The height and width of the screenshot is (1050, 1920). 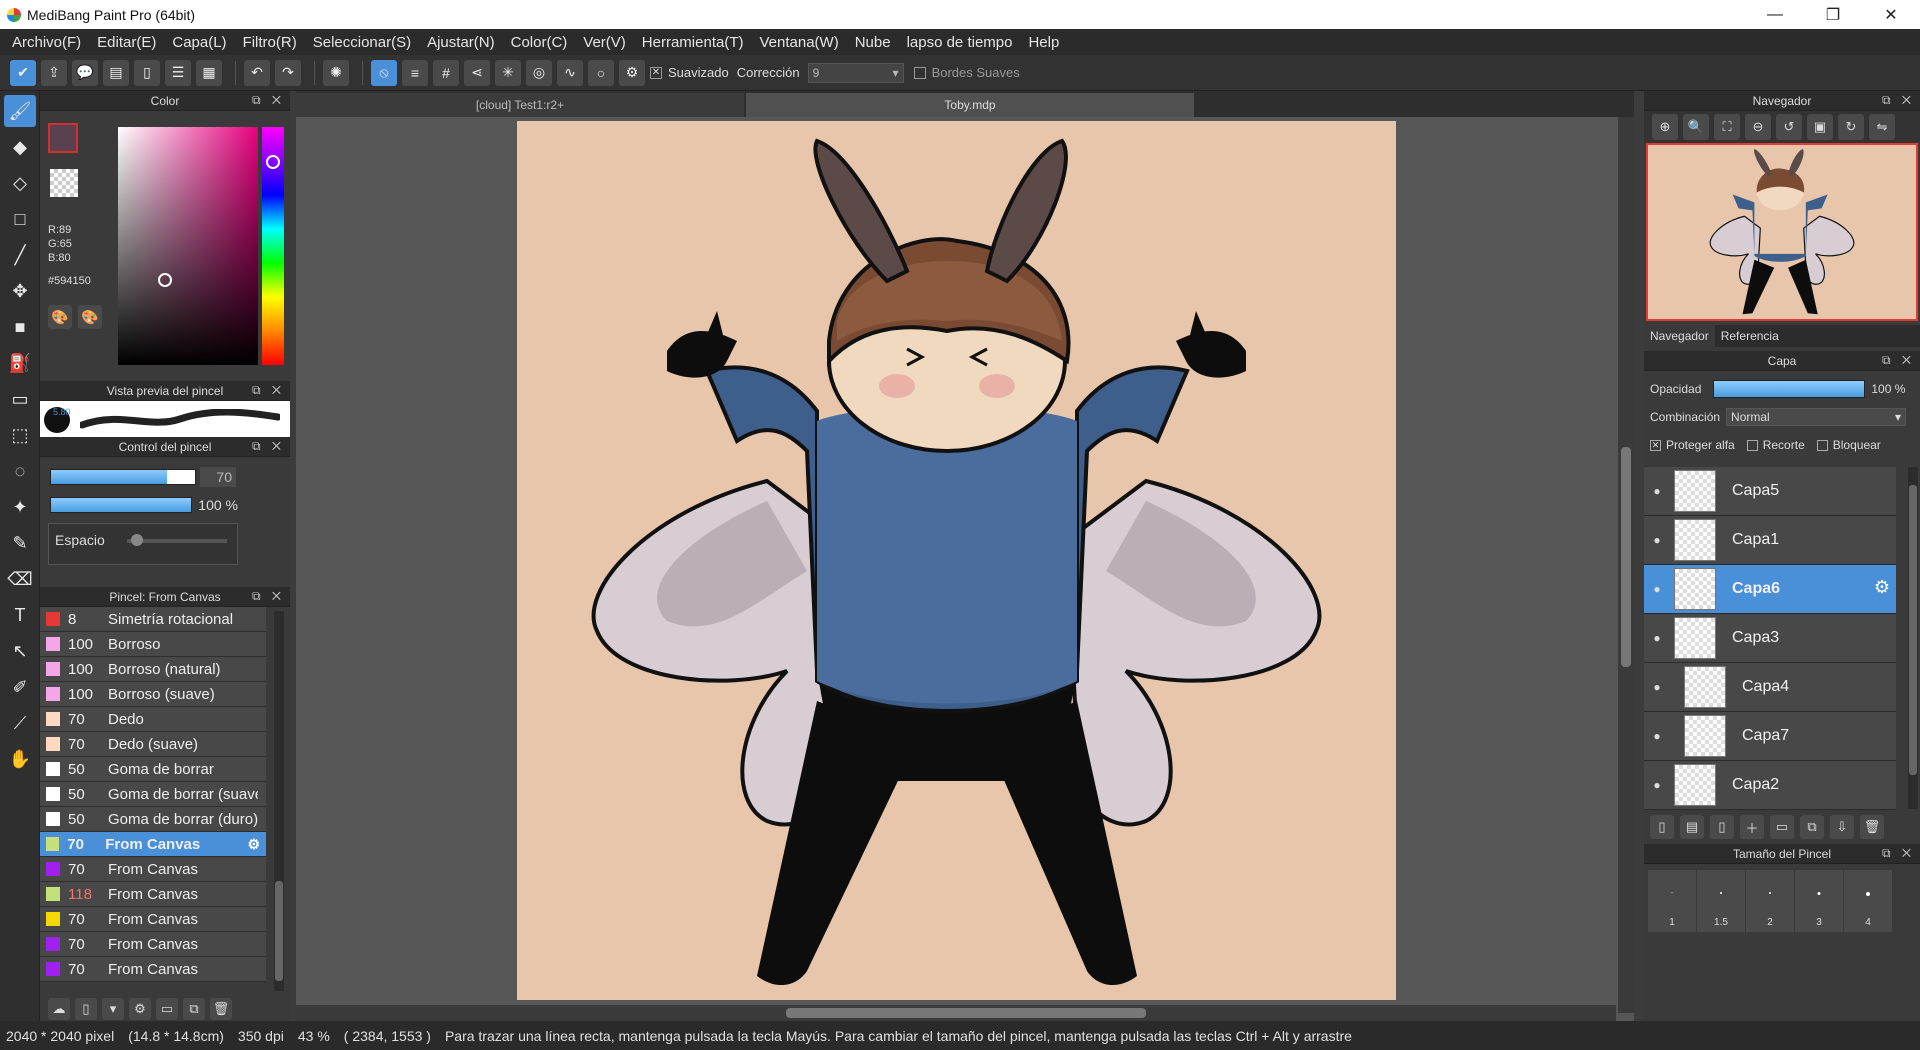 What do you see at coordinates (1868, 901) in the screenshot?
I see `brush-size-option: 4` at bounding box center [1868, 901].